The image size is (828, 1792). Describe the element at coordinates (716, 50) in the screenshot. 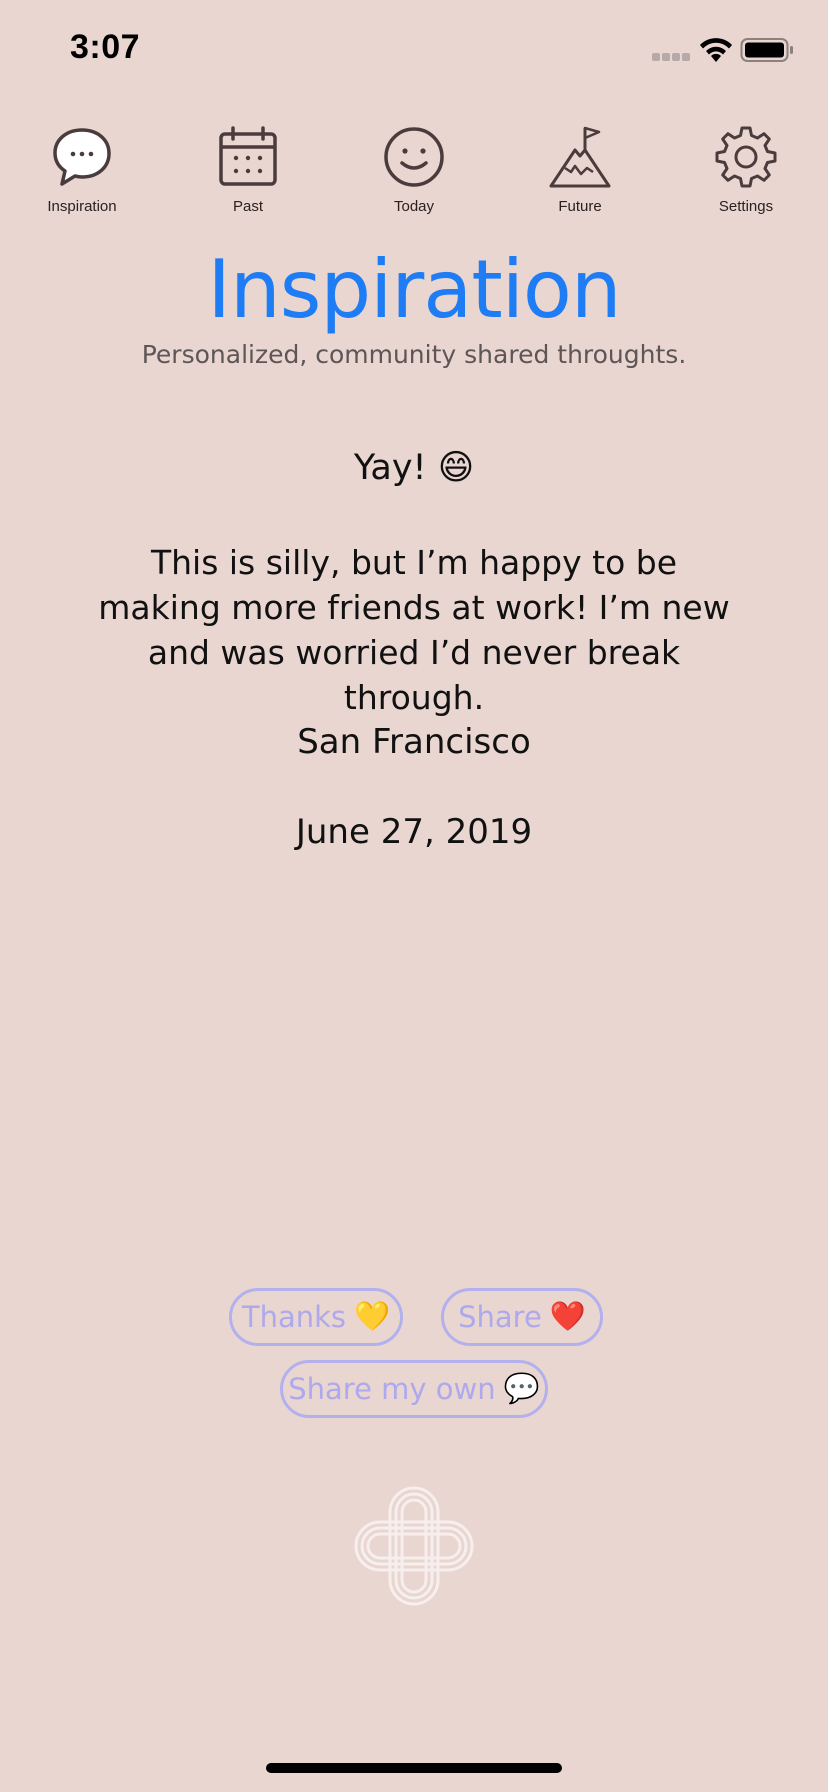

I see `wifi-icon` at that location.